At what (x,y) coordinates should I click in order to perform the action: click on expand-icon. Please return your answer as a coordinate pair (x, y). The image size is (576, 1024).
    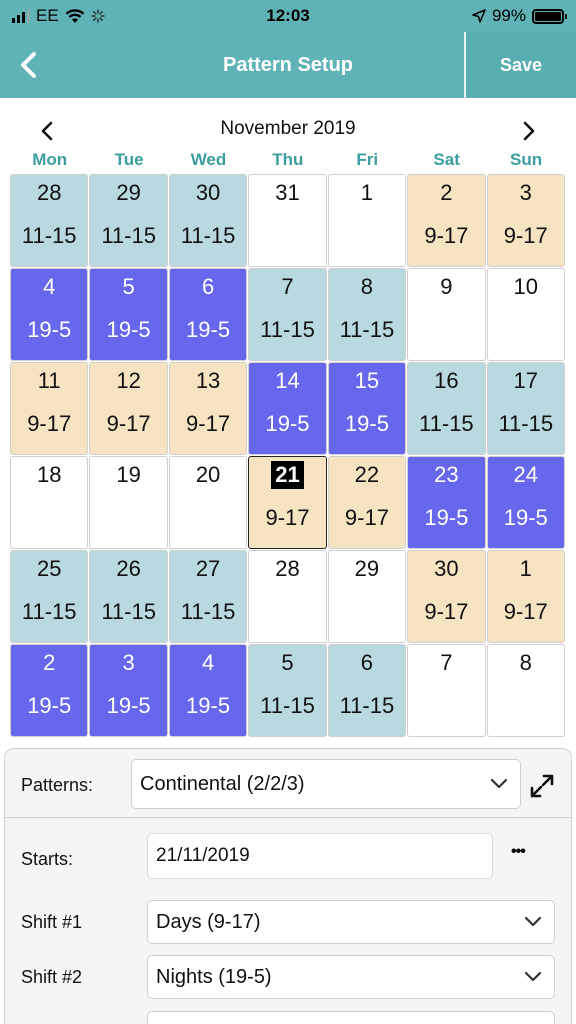
    Looking at the image, I should click on (542, 786).